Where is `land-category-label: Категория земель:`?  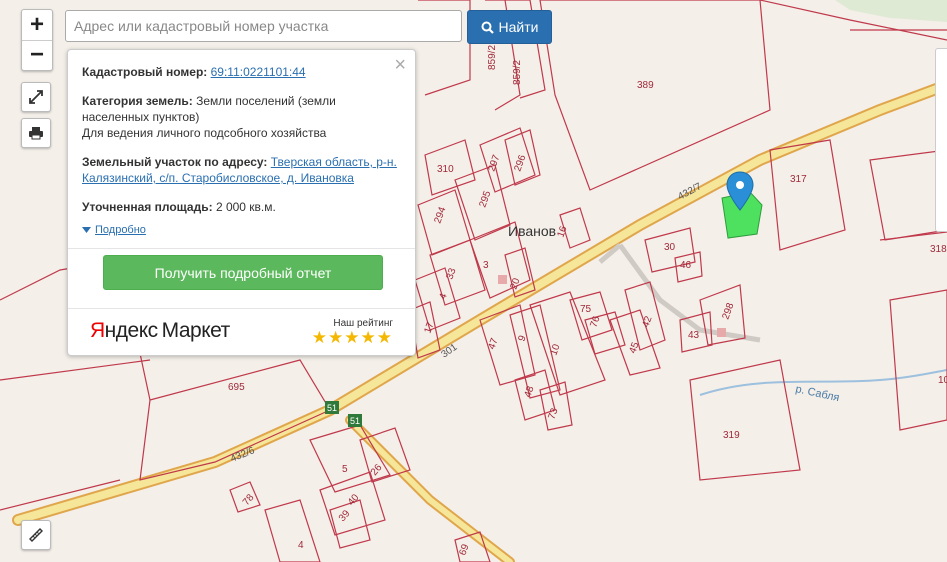 land-category-label: Категория земель: is located at coordinates (137, 101).